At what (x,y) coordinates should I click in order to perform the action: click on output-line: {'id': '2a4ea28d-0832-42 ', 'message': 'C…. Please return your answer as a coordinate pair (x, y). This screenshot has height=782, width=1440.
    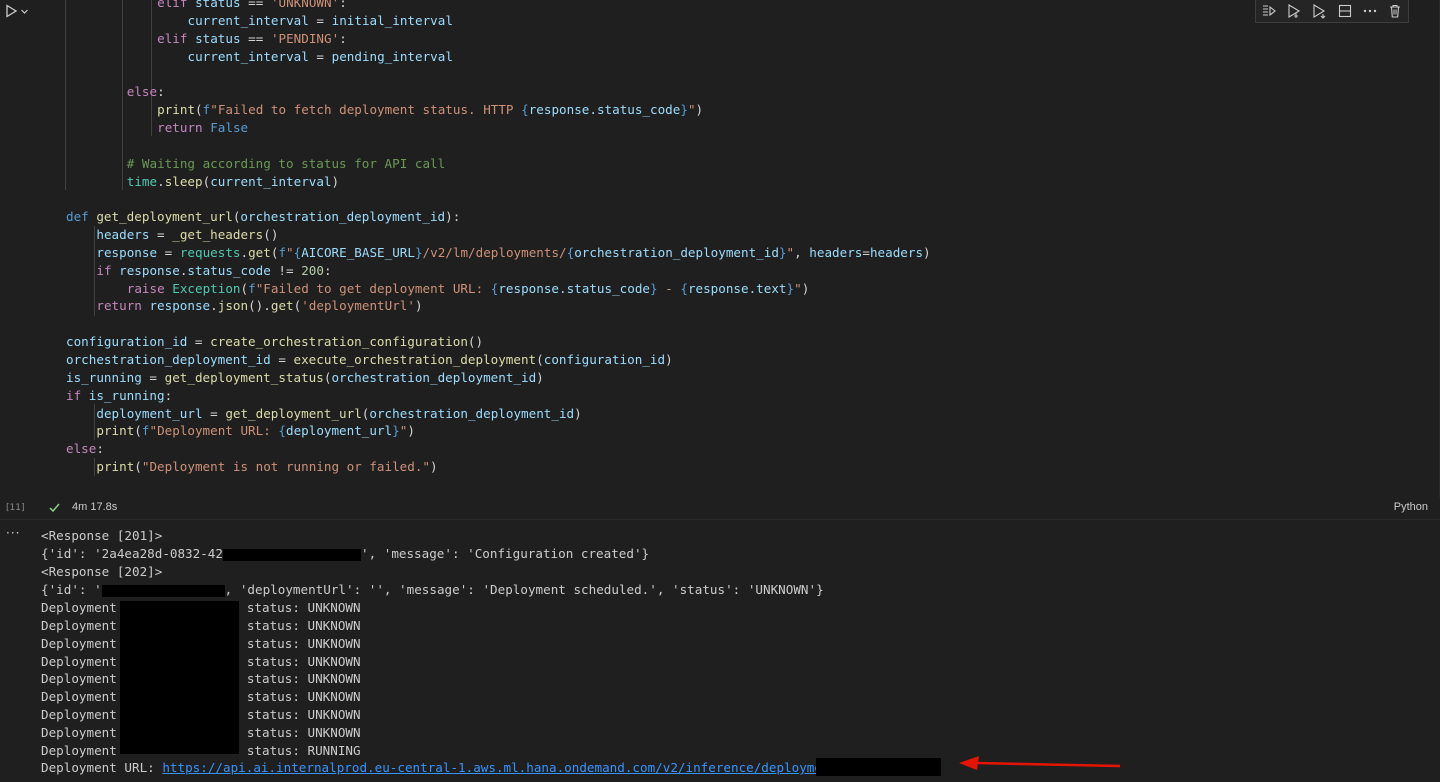
    Looking at the image, I should click on (345, 554).